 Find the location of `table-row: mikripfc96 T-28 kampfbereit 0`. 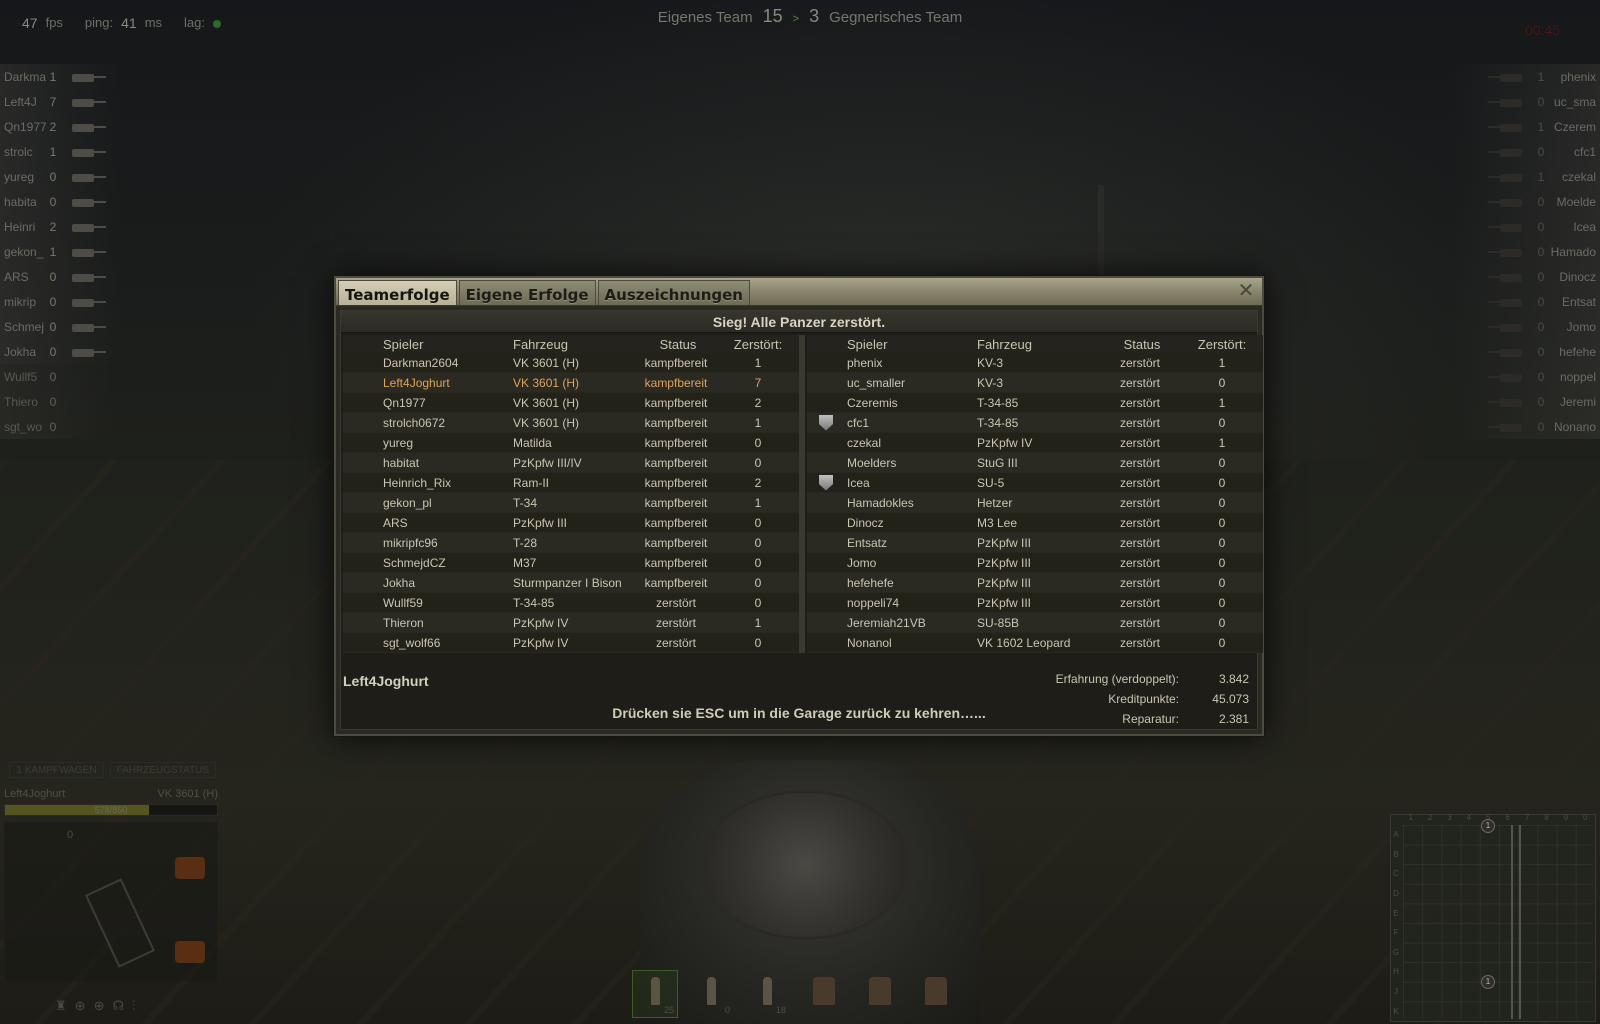

table-row: mikripfc96 T-28 kampfbereit 0 is located at coordinates (571, 543).